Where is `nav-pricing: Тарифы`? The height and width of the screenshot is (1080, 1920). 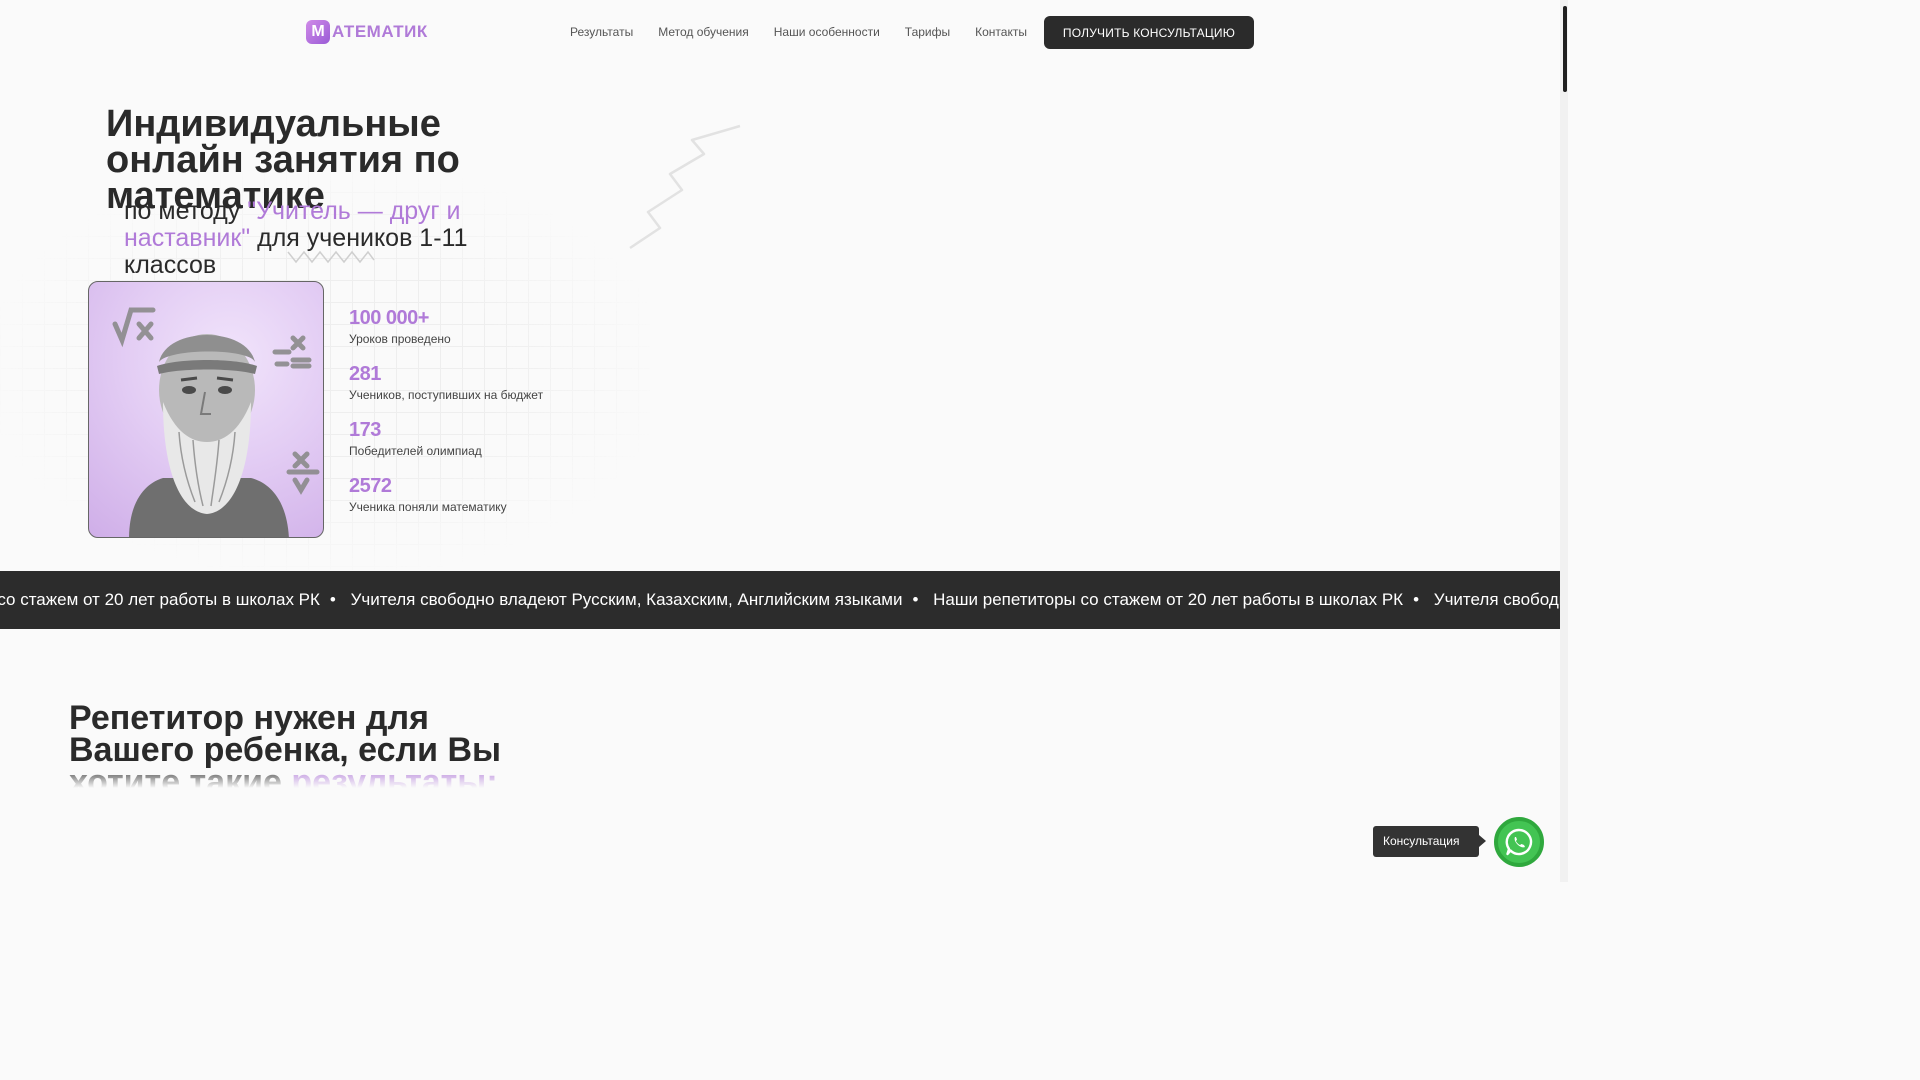
nav-pricing: Тарифы is located at coordinates (927, 32).